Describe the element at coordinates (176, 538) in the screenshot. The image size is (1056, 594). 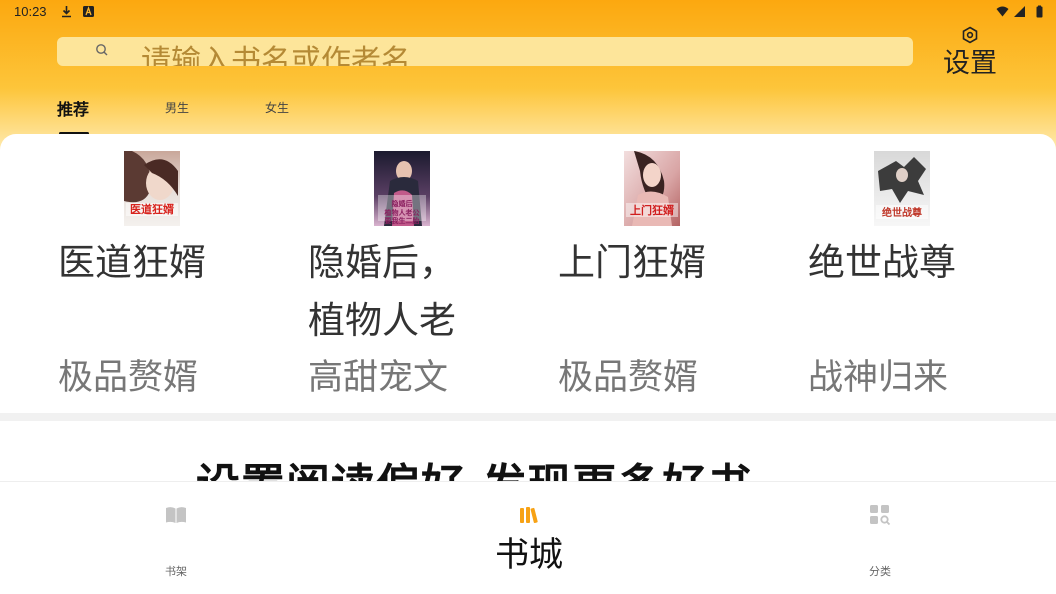
I see `nav-bookshelf: 书架` at that location.